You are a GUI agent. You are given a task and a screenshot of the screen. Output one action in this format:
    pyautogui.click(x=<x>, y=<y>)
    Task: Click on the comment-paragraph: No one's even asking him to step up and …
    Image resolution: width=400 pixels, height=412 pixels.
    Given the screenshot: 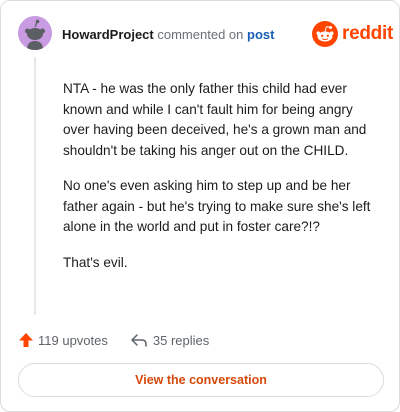 What is the action you would take?
    pyautogui.click(x=217, y=206)
    